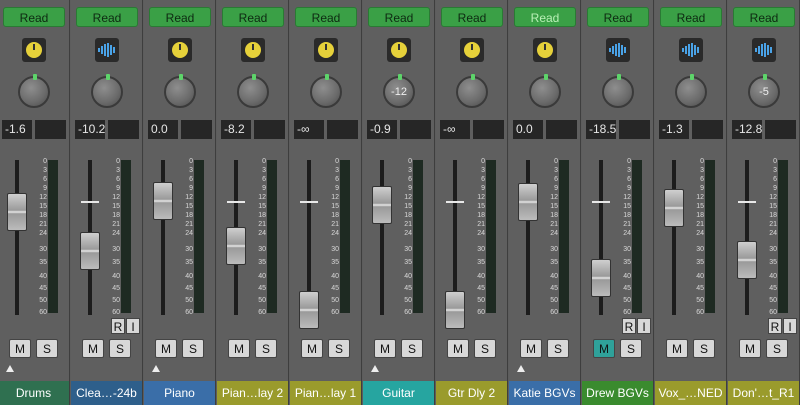  I want to click on channel-name: Guitar, so click(398, 393).